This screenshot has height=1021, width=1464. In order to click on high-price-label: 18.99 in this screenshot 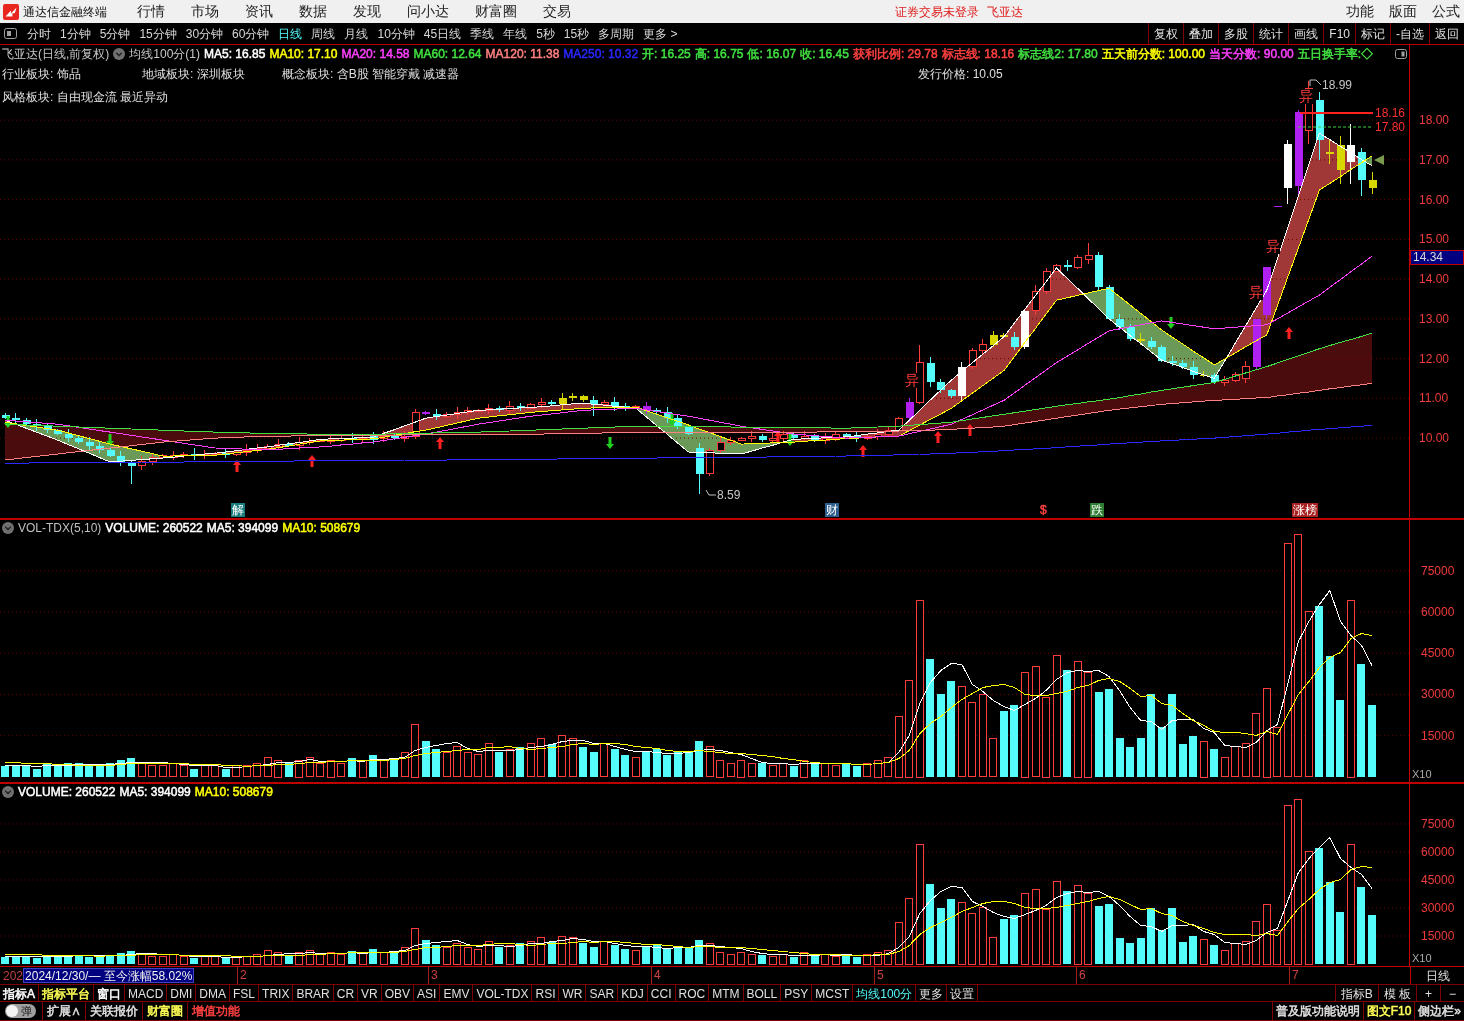, I will do `click(1337, 85)`.